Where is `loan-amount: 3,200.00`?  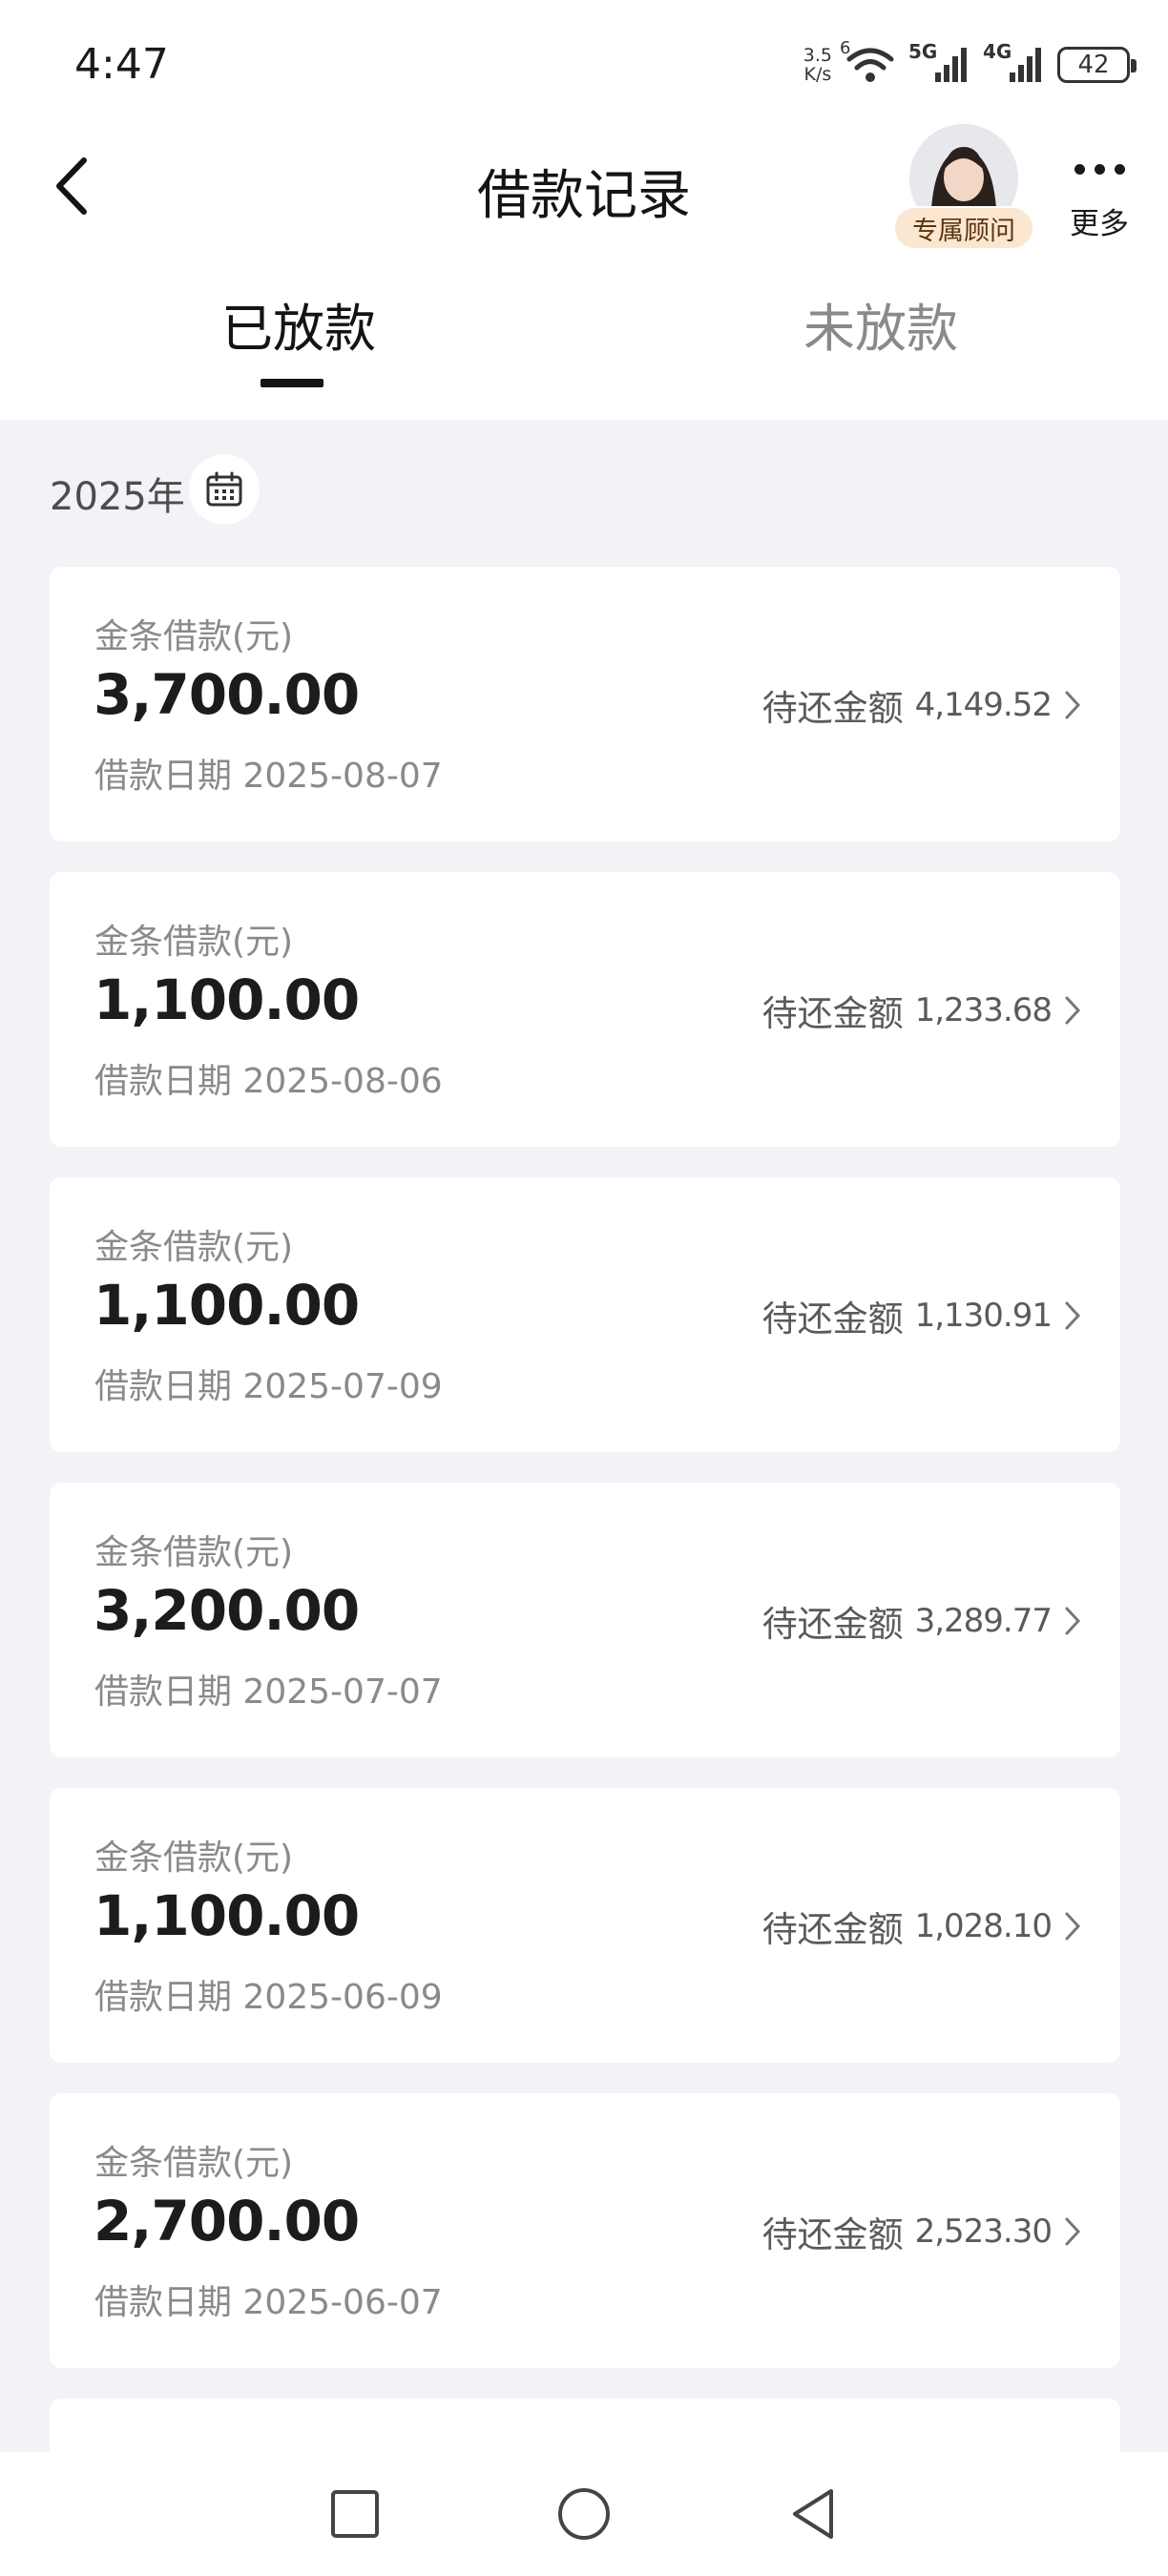
loan-amount: 3,200.00 is located at coordinates (227, 1610).